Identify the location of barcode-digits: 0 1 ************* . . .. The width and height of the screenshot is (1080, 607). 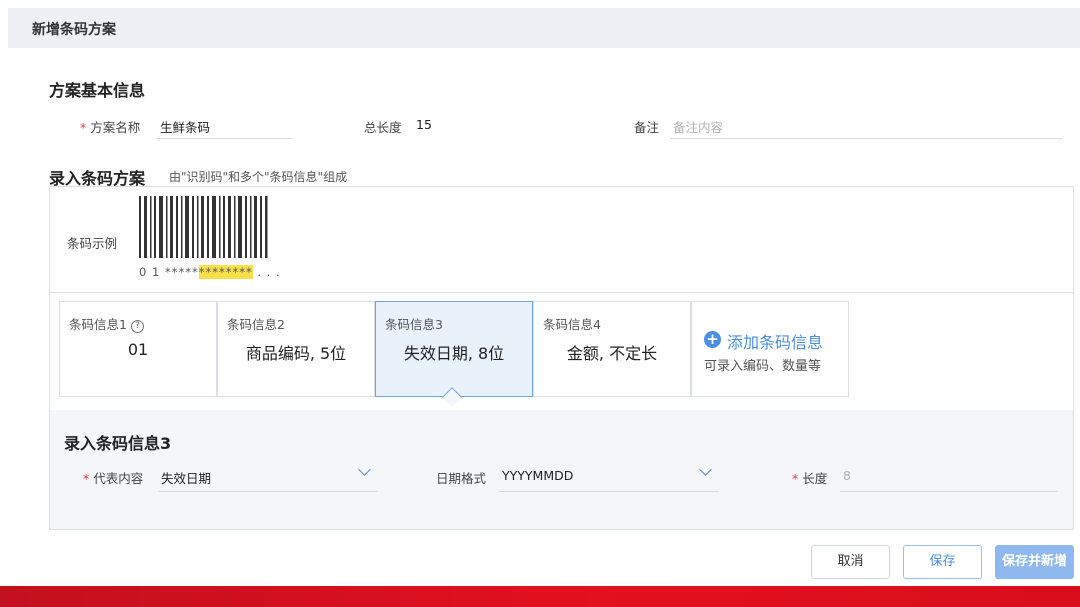
(210, 272).